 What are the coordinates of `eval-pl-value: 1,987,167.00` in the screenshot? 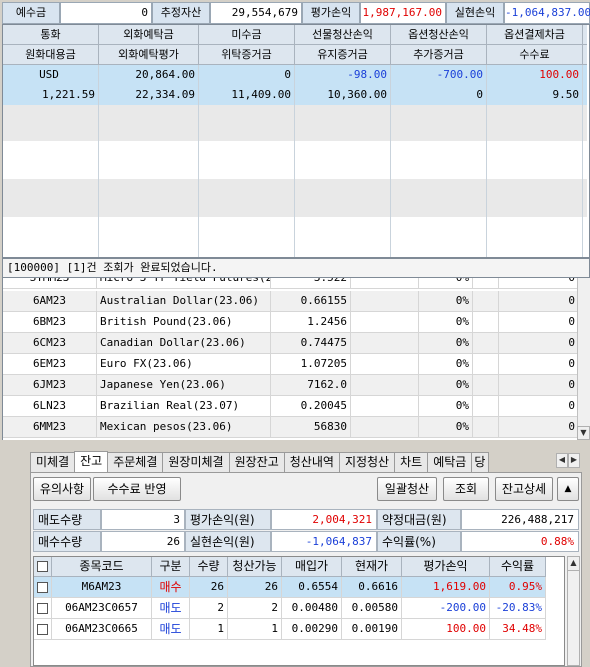 It's located at (403, 13).